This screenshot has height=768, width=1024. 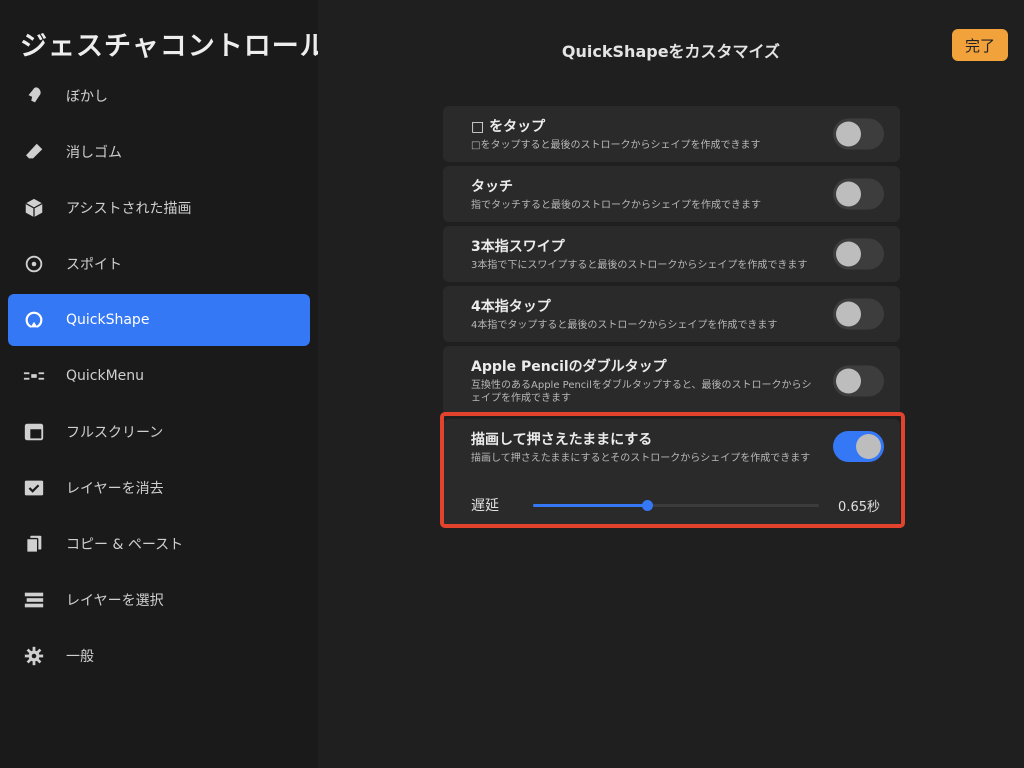 I want to click on quickshape-icon, so click(x=34, y=320).